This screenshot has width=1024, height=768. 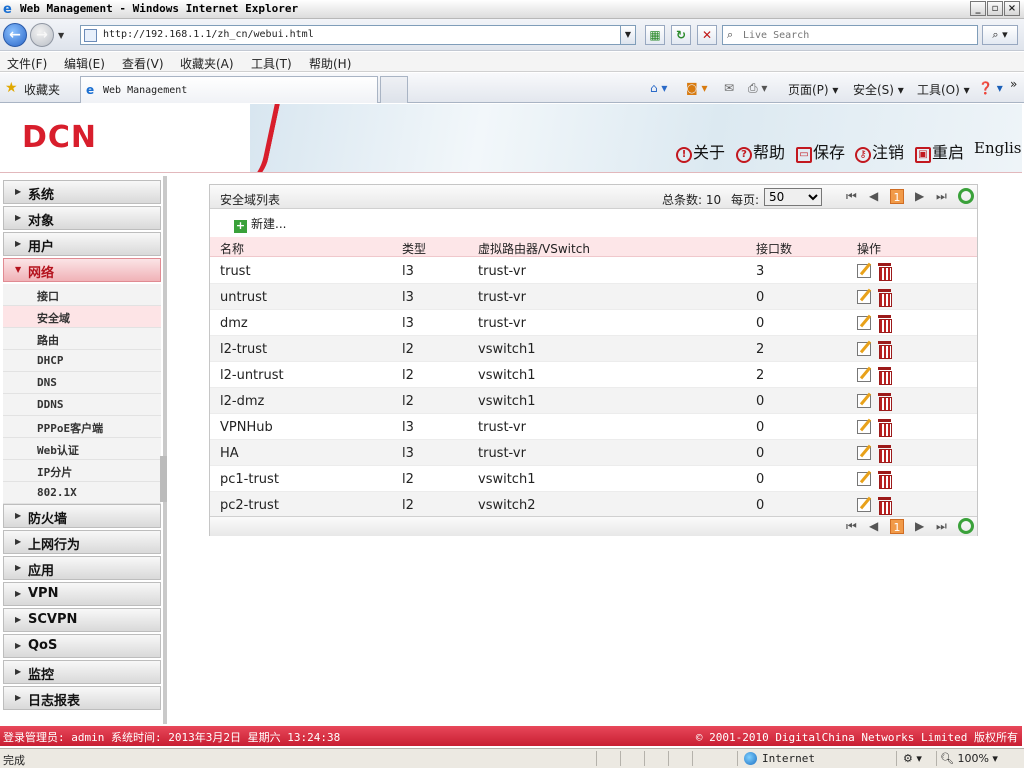 What do you see at coordinates (878, 89) in the screenshot?
I see `safety-menu: 安全(S) ▾` at bounding box center [878, 89].